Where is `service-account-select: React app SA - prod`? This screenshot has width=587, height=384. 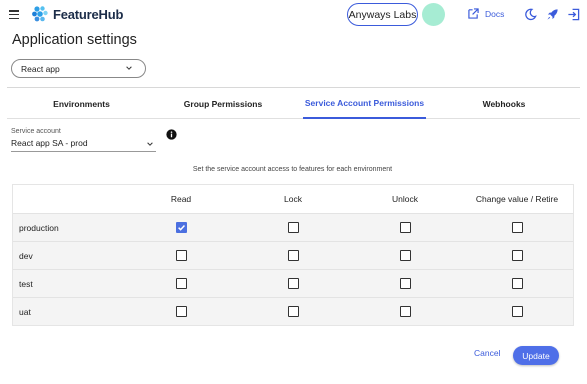
service-account-select: React app SA - prod is located at coordinates (83, 145).